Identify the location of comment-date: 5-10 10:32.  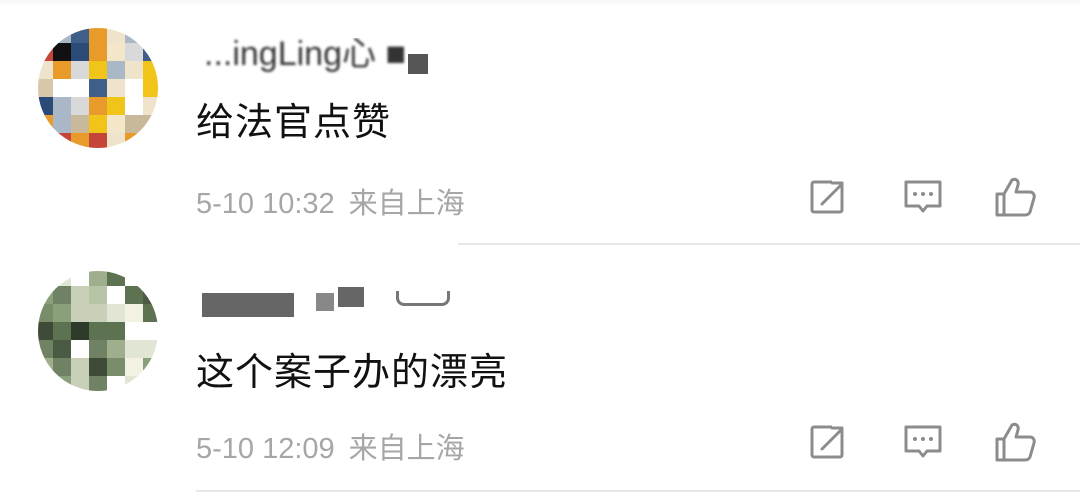
(265, 204).